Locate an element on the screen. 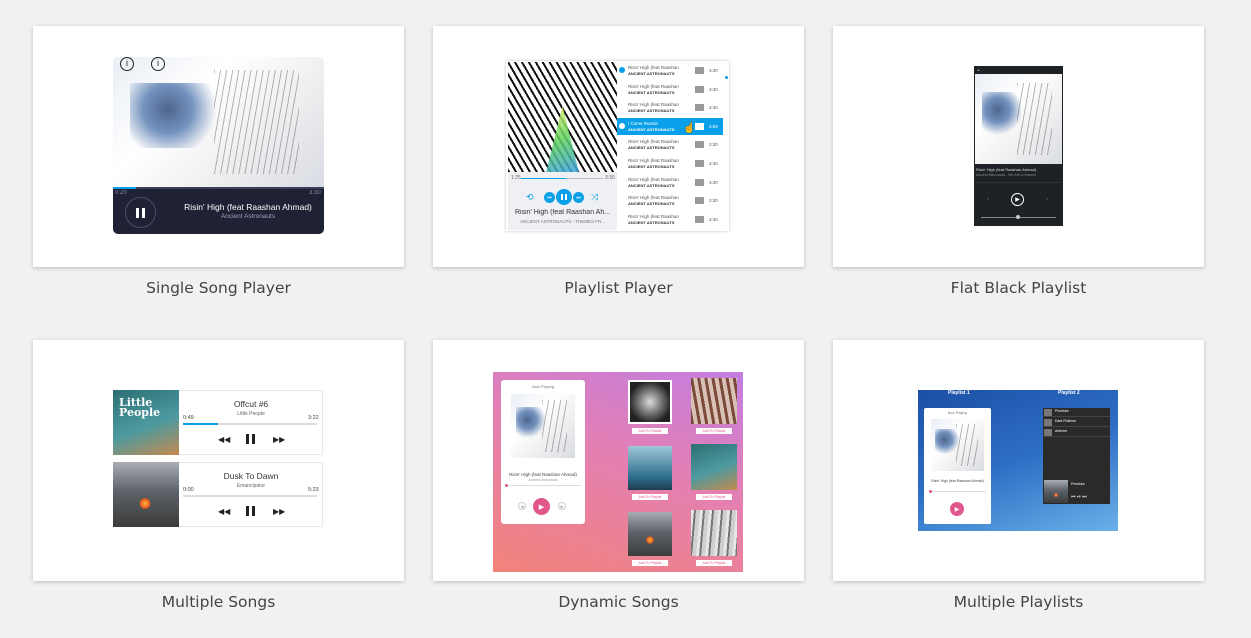 The height and width of the screenshot is (638, 1251). next-icon: › is located at coordinates (1047, 200).